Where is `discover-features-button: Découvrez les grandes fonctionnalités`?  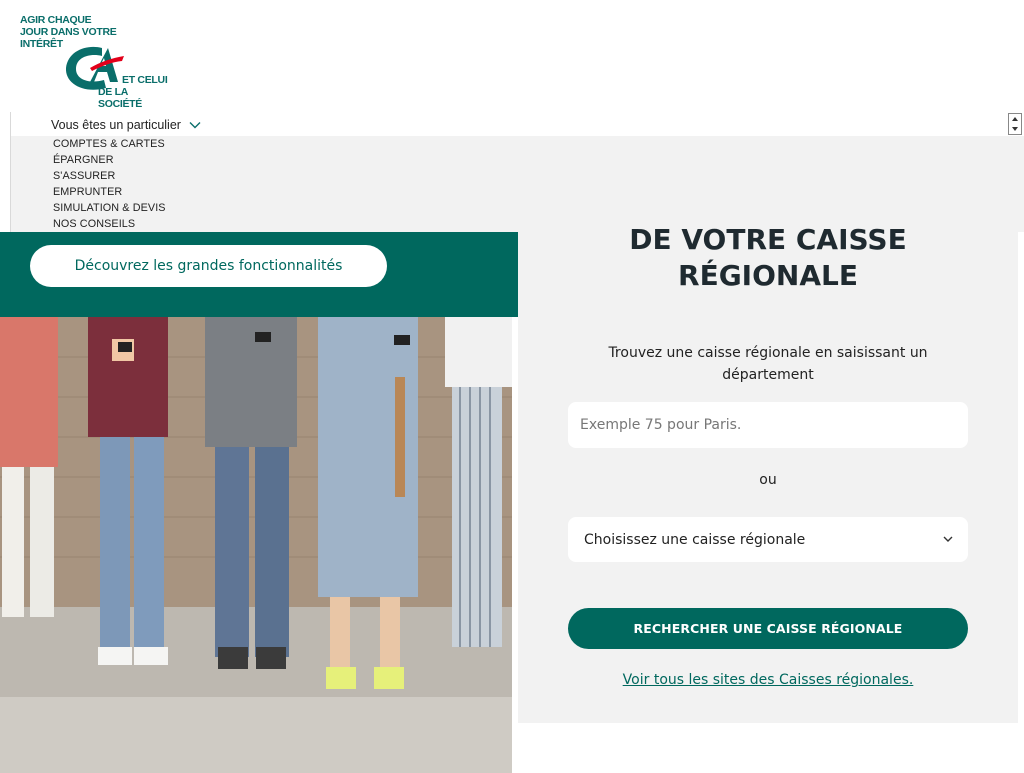
discover-features-button: Découvrez les grandes fonctionnalités is located at coordinates (208, 266).